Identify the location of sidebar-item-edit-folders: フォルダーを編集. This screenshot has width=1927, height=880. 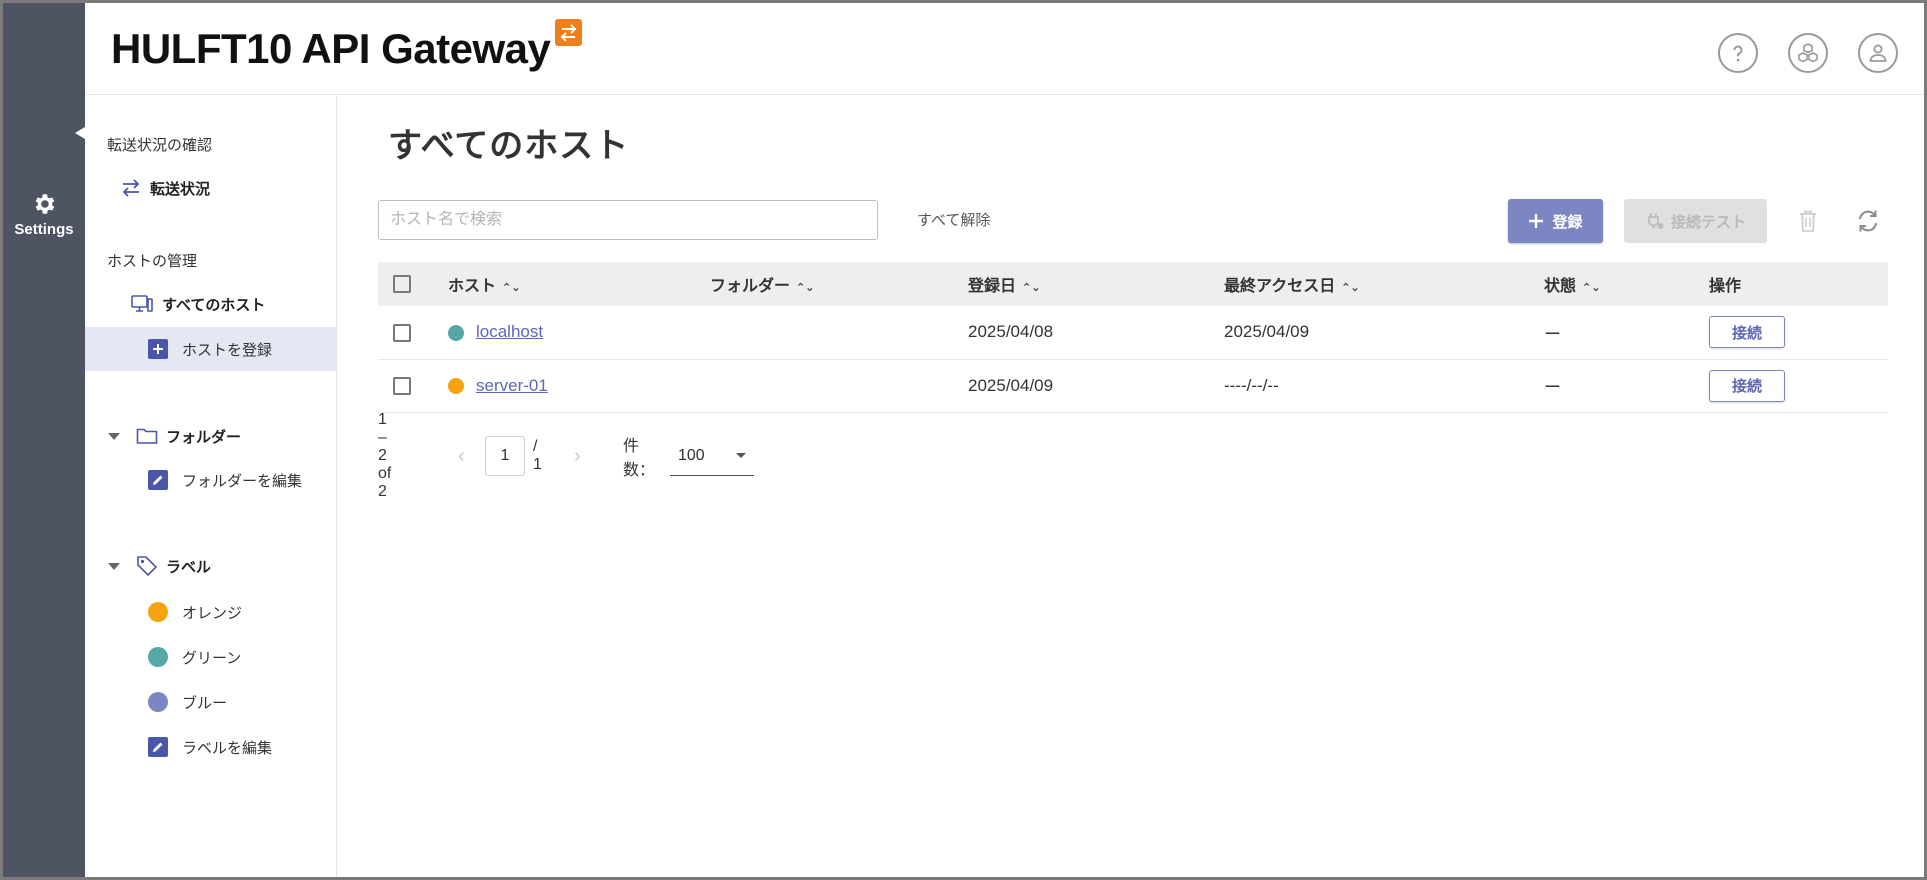
(210, 480).